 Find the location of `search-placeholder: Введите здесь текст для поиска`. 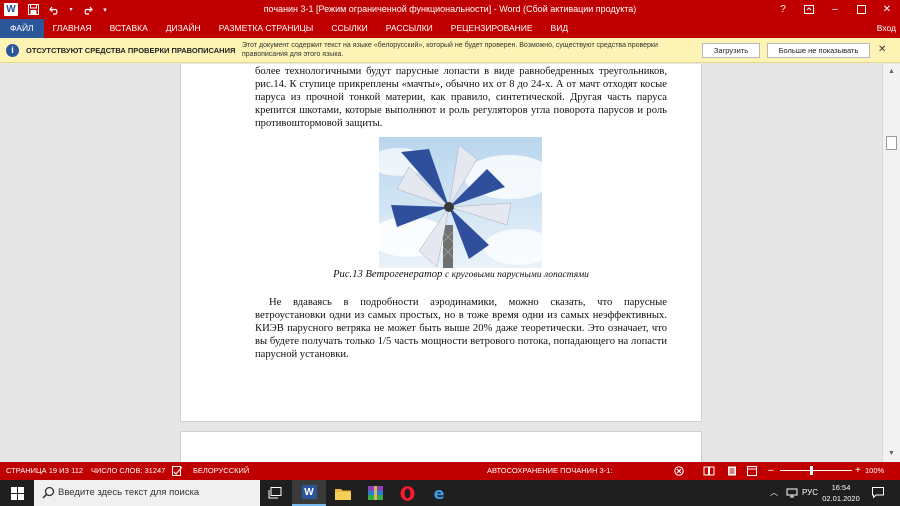

search-placeholder: Введите здесь текст для поиска is located at coordinates (129, 492).